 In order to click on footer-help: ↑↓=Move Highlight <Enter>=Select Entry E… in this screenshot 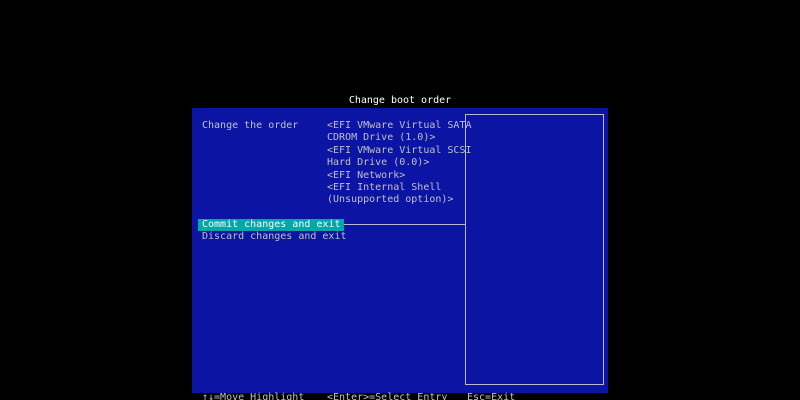, I will do `click(400, 396)`.